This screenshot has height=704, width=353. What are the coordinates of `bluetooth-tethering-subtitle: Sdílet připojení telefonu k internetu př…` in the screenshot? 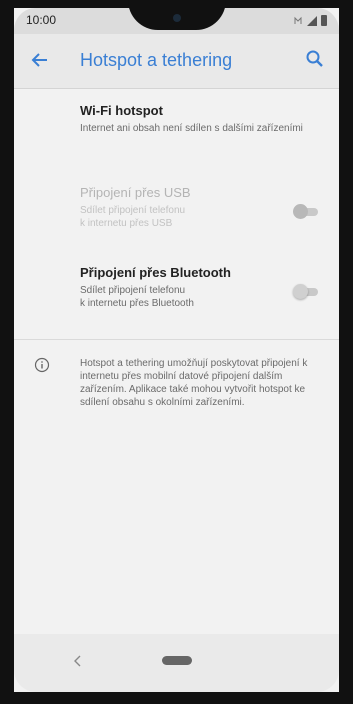 It's located at (199, 297).